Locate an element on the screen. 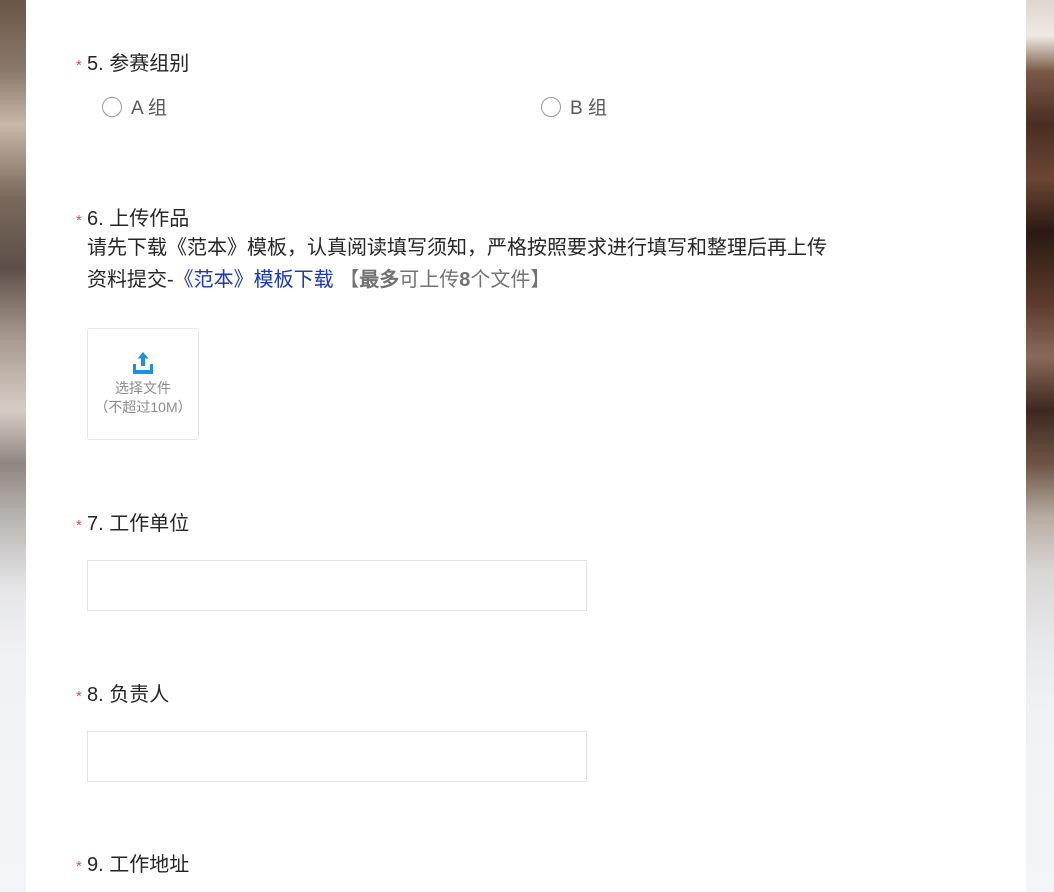 Image resolution: width=1054 pixels, height=892 pixels. limit-bracket-open: 【 is located at coordinates (346, 280).